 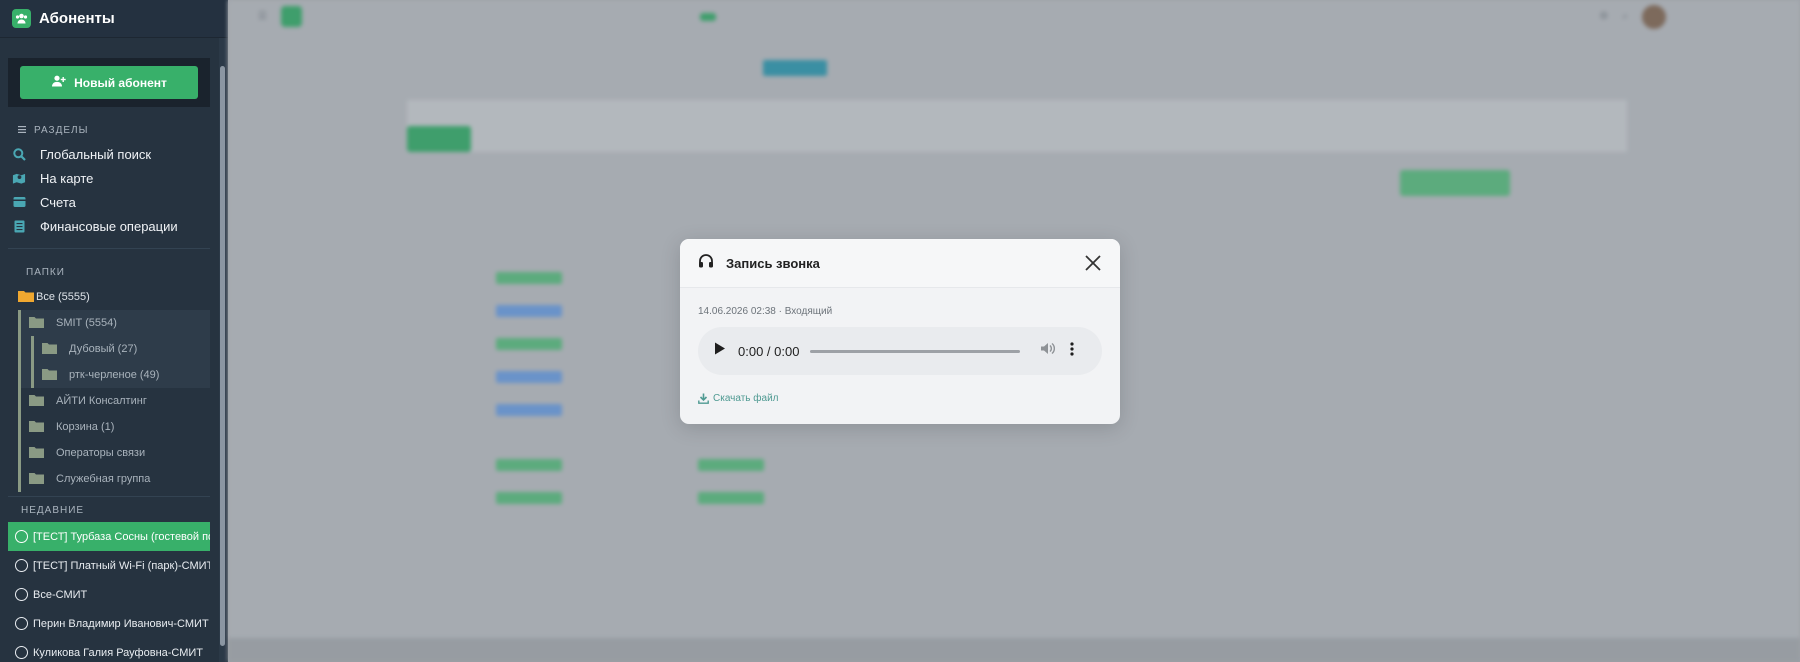 I want to click on top-bar: ☰ ⚙ ⌕, so click(x=1014, y=16).